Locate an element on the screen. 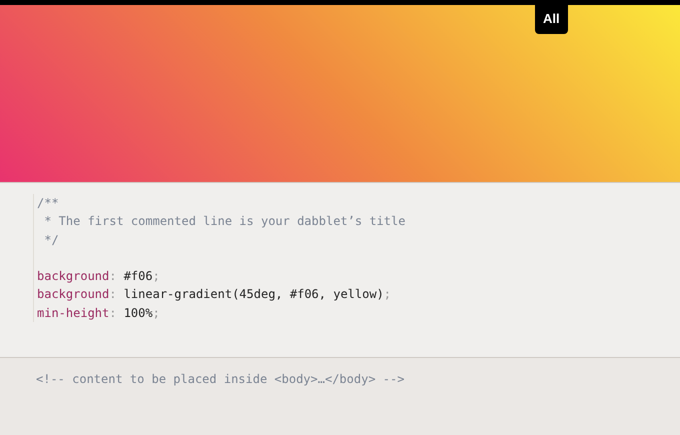 This screenshot has height=435, width=680. code-comment: */ is located at coordinates (51, 240).